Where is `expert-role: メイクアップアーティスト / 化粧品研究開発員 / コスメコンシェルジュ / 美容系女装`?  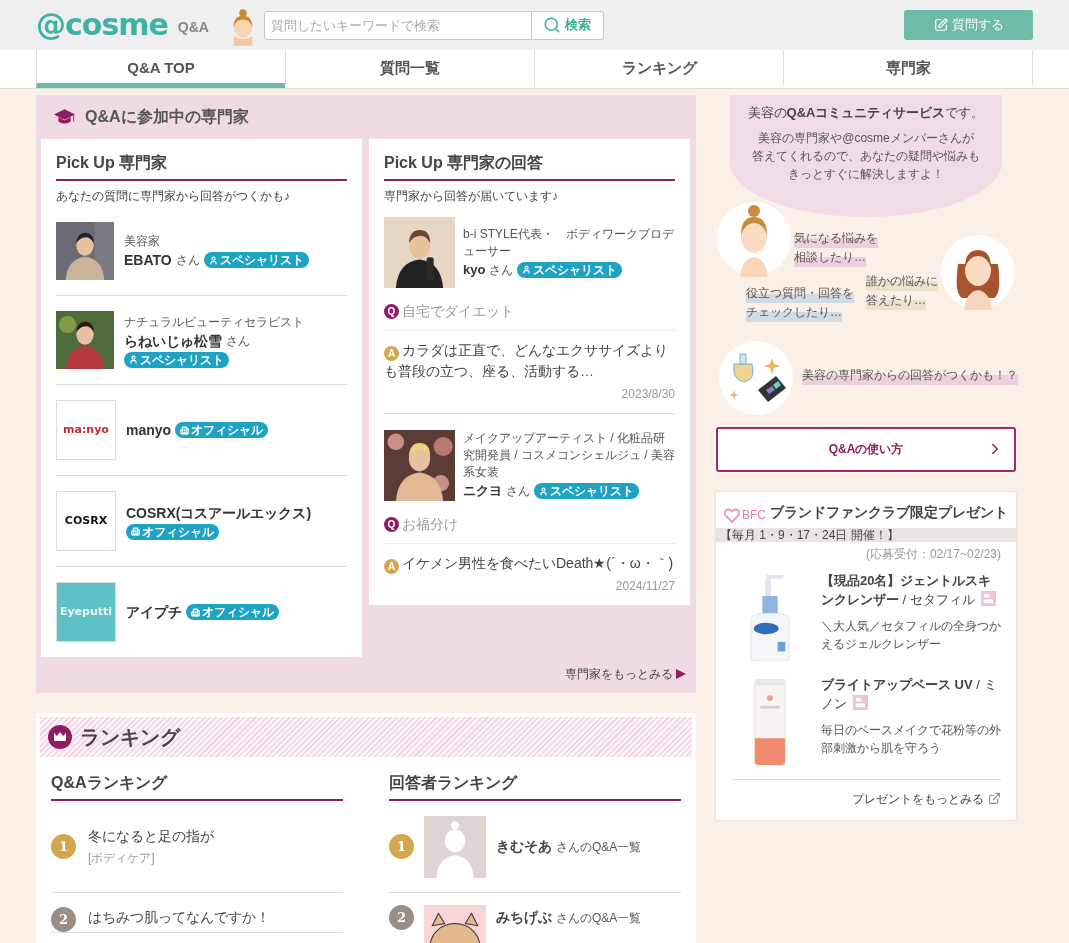
expert-role: メイクアップアーティスト / 化粧品研究開発員 / コスメコンシェルジュ / 美容系女装 is located at coordinates (569, 456).